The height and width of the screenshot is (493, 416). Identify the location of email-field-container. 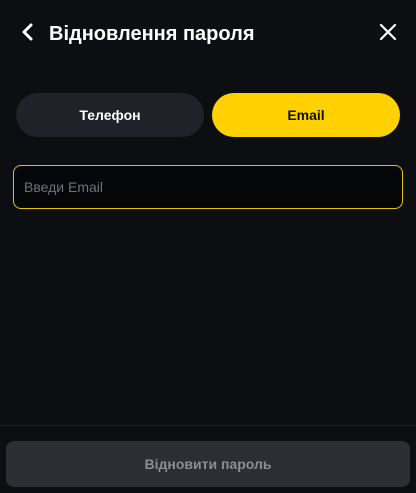
(208, 187).